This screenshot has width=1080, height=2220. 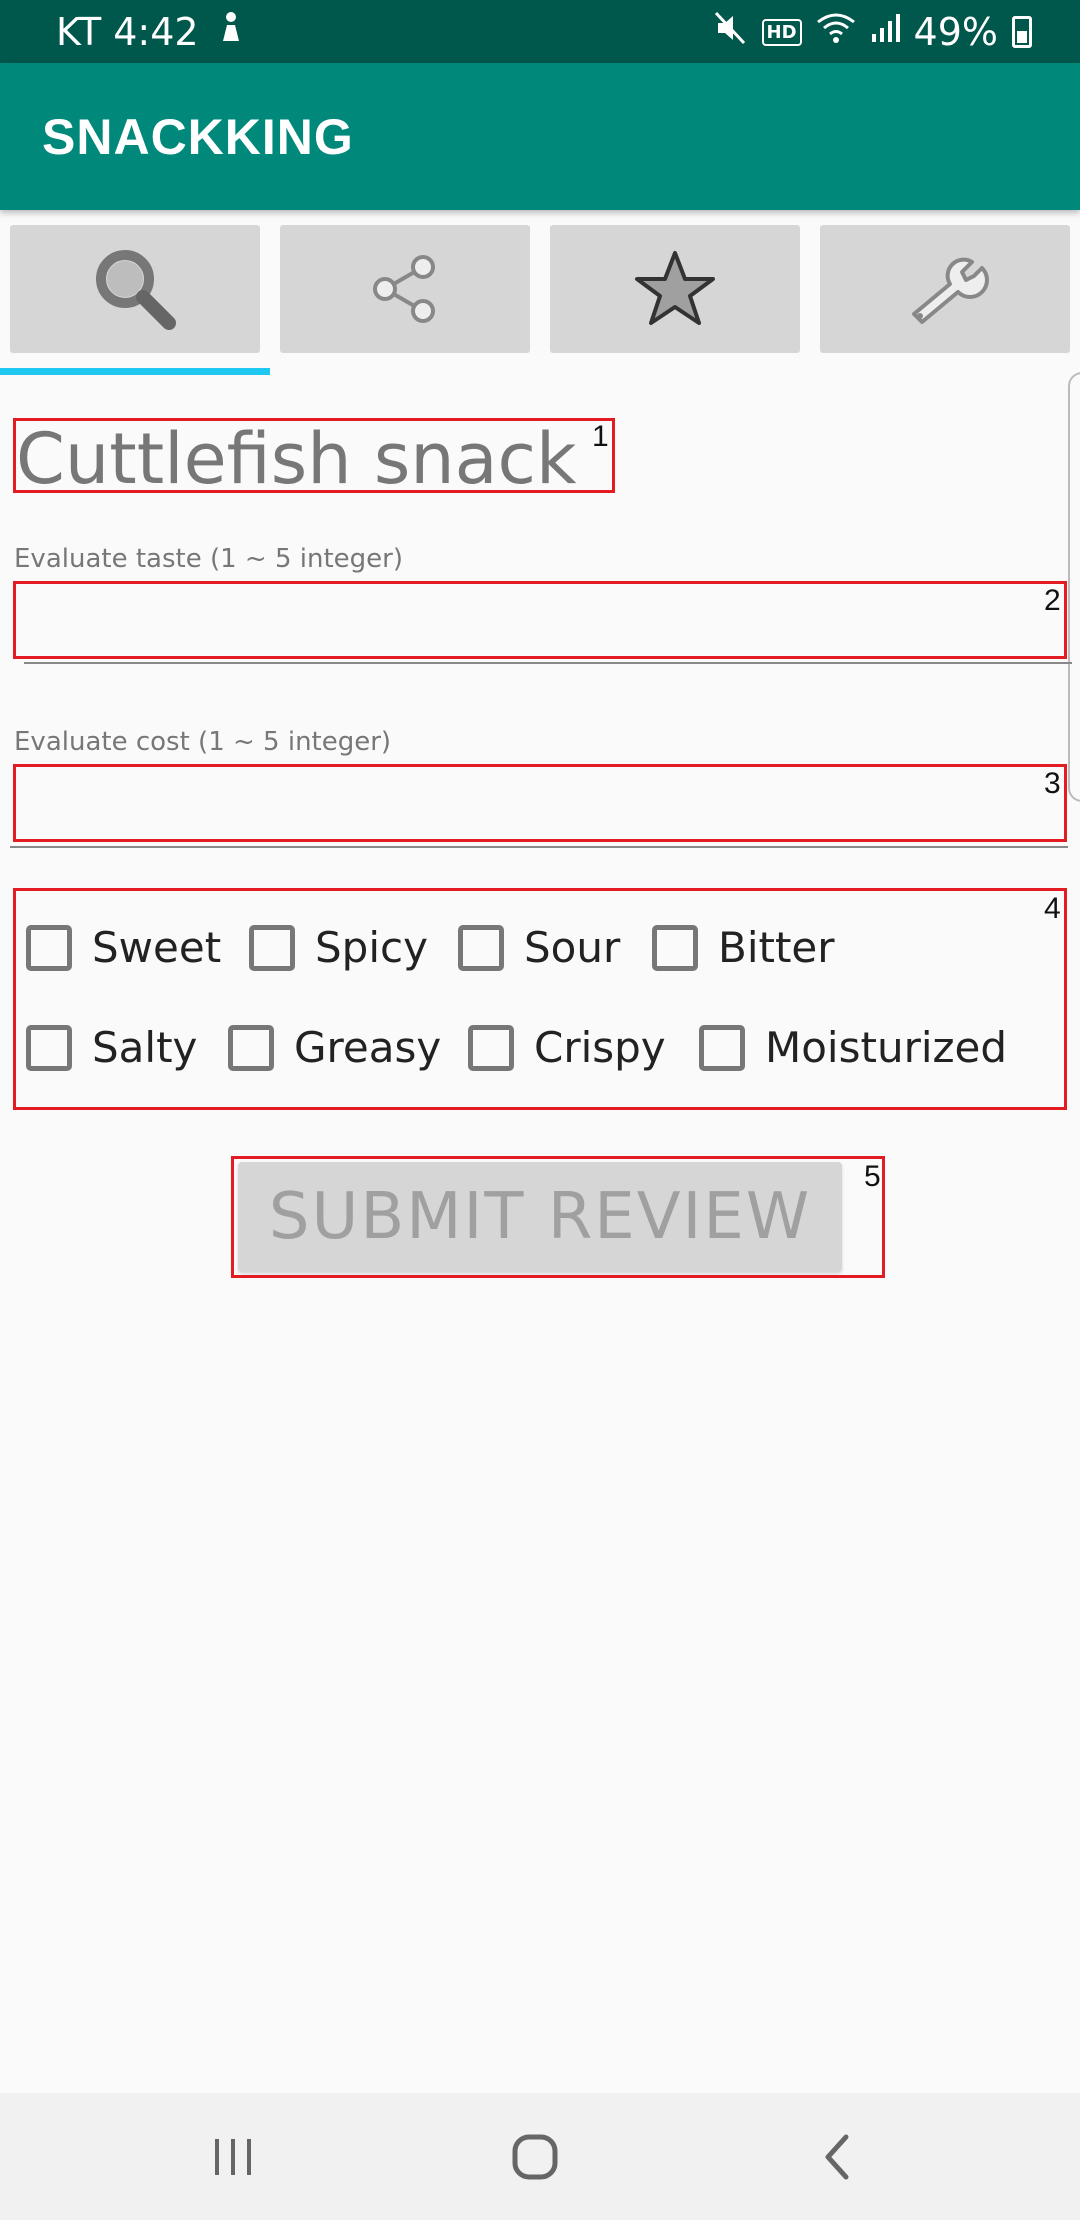 I want to click on search-icon, so click(x=135, y=289).